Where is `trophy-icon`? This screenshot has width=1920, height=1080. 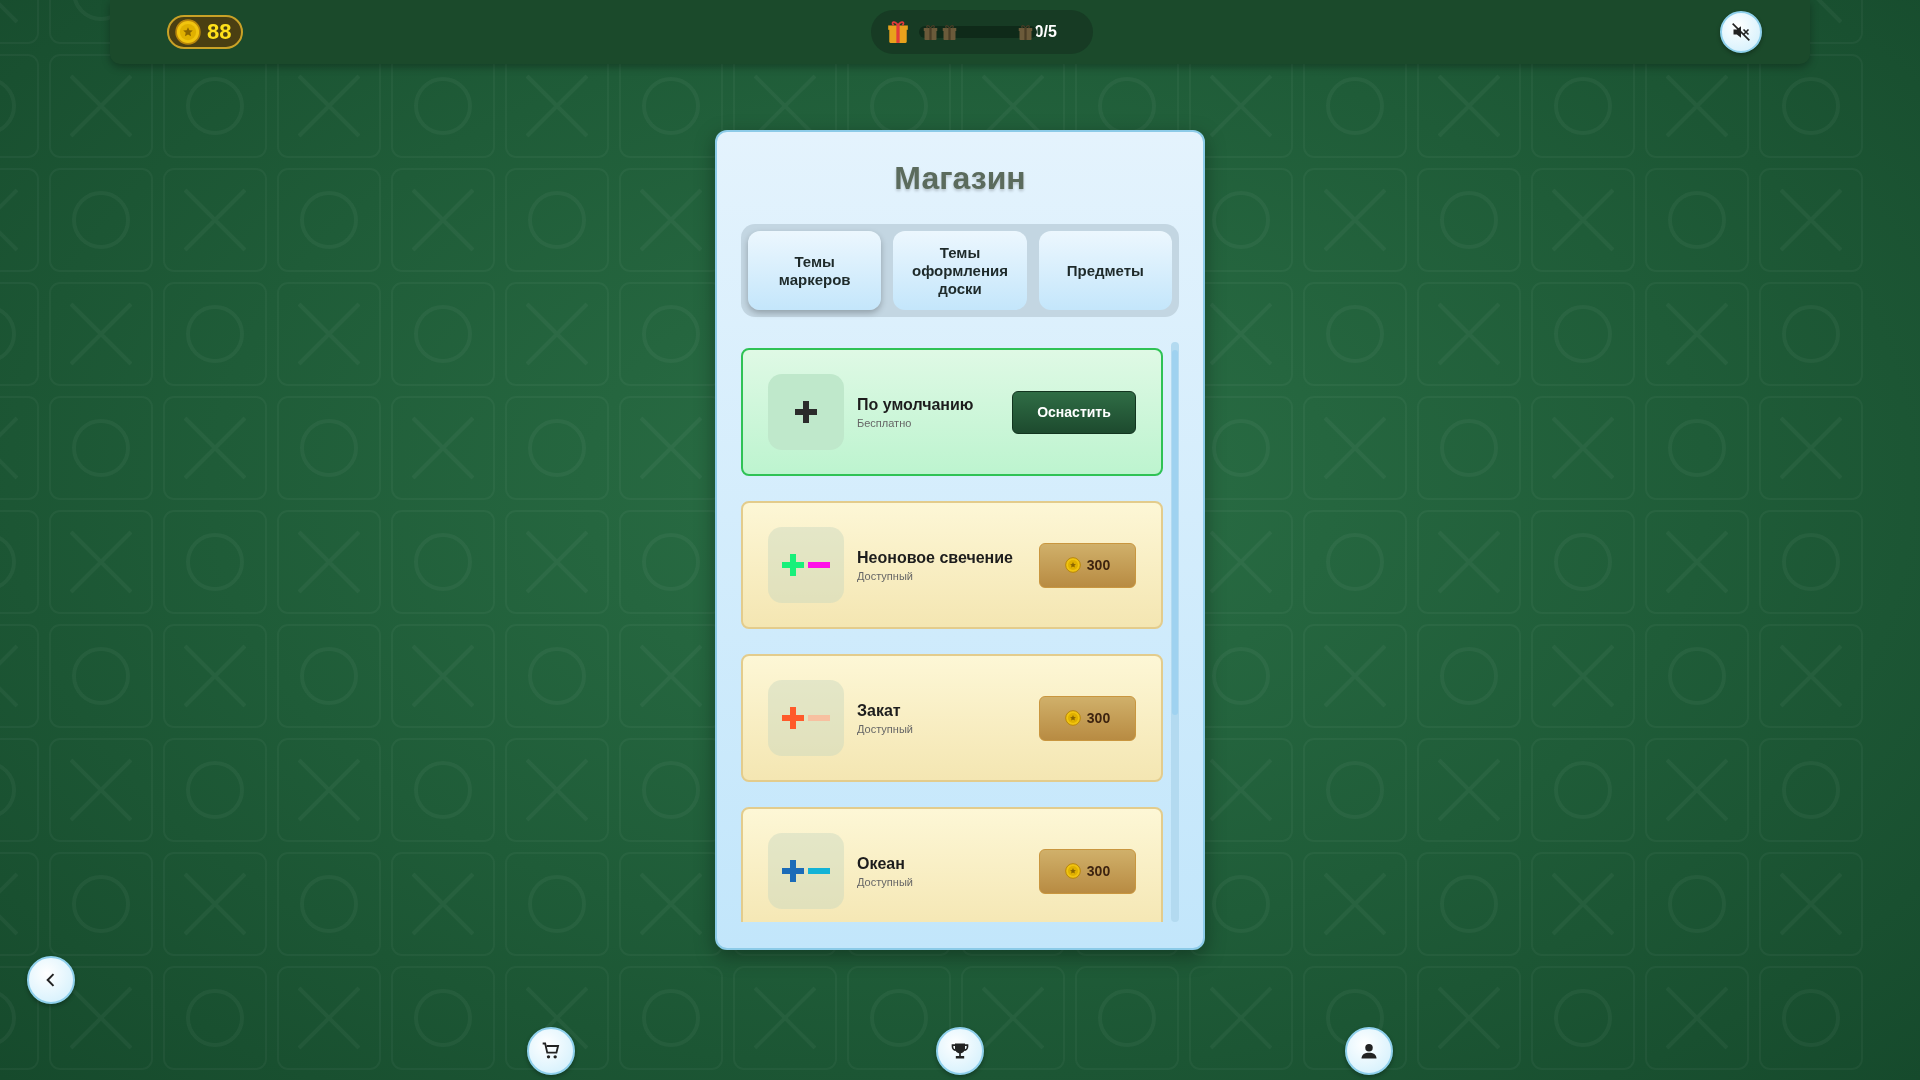
trophy-icon is located at coordinates (960, 1051).